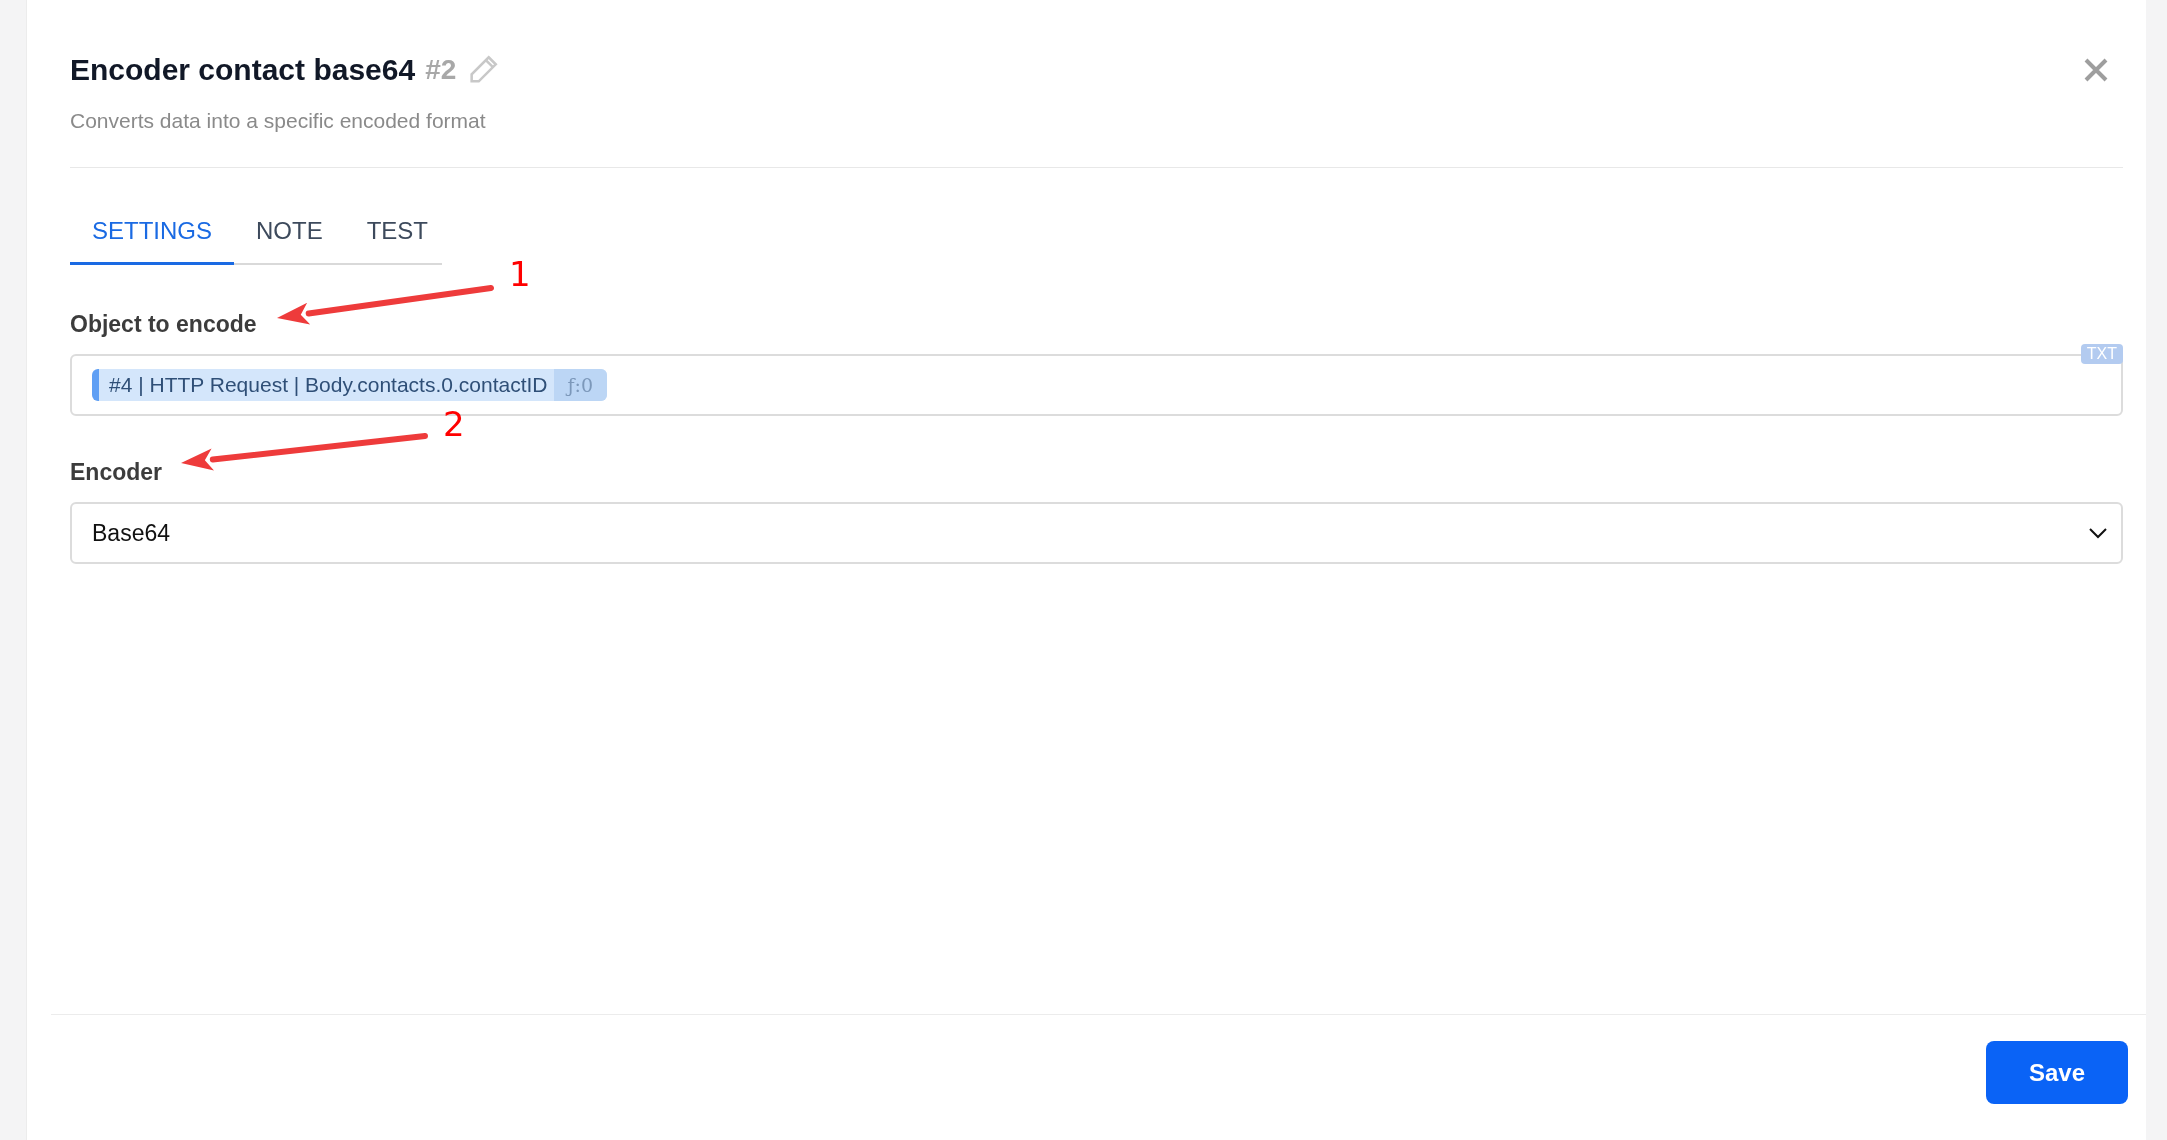  Describe the element at coordinates (2057, 1072) in the screenshot. I see `save-button: Save` at that location.